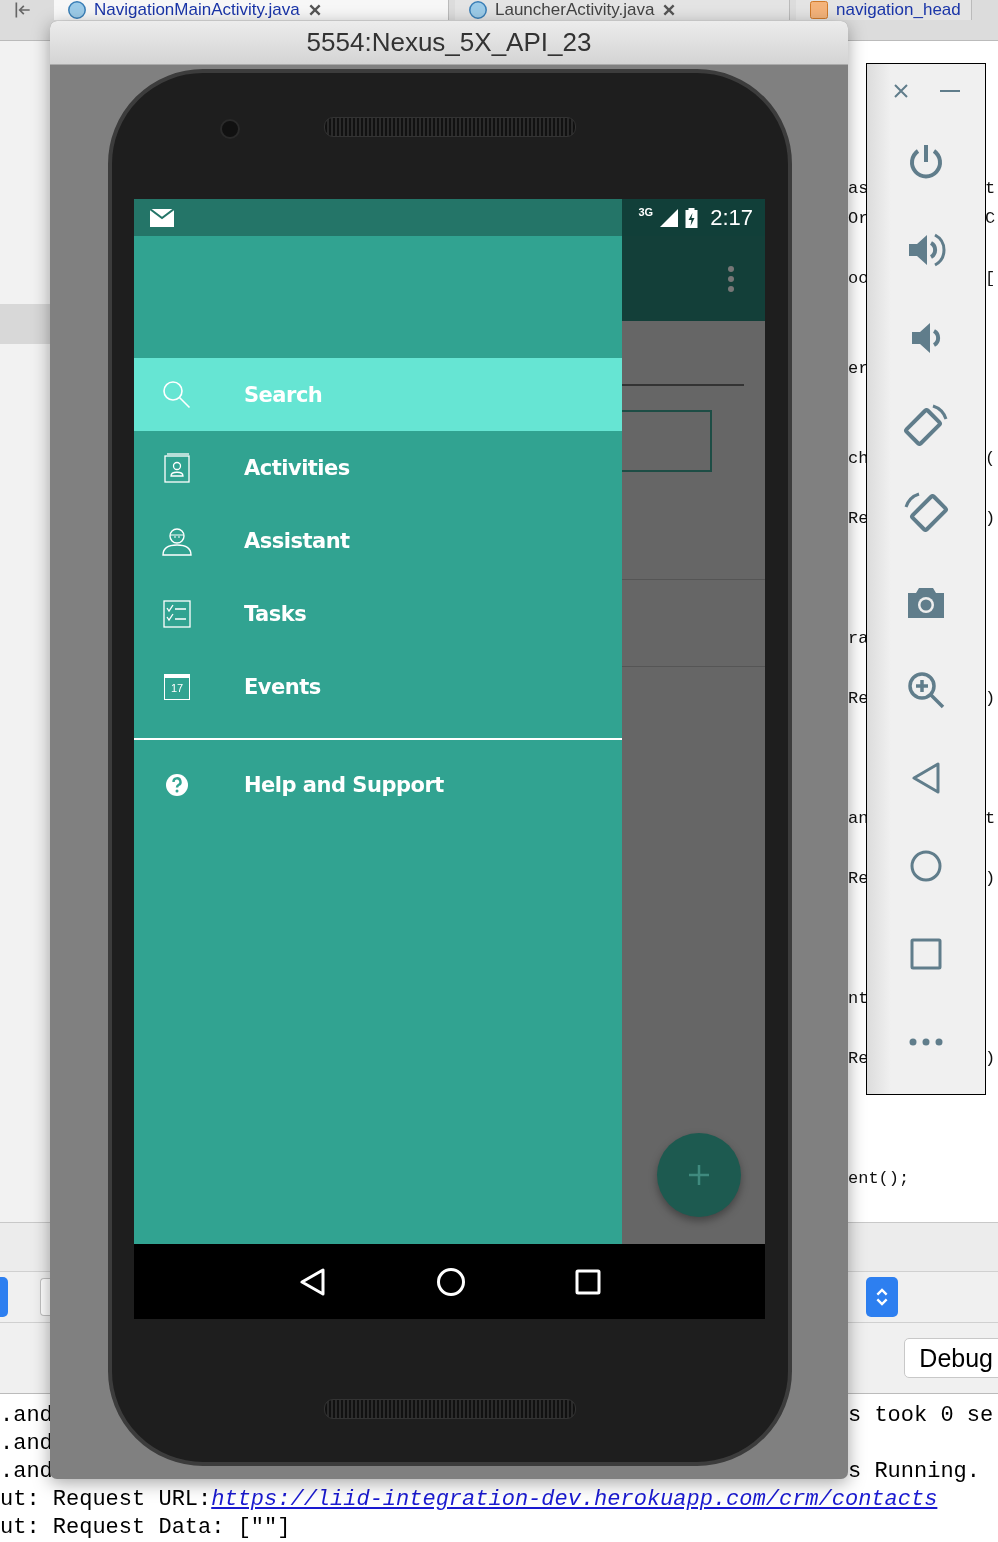  What do you see at coordinates (819, 10) in the screenshot?
I see `layout-file-icon` at bounding box center [819, 10].